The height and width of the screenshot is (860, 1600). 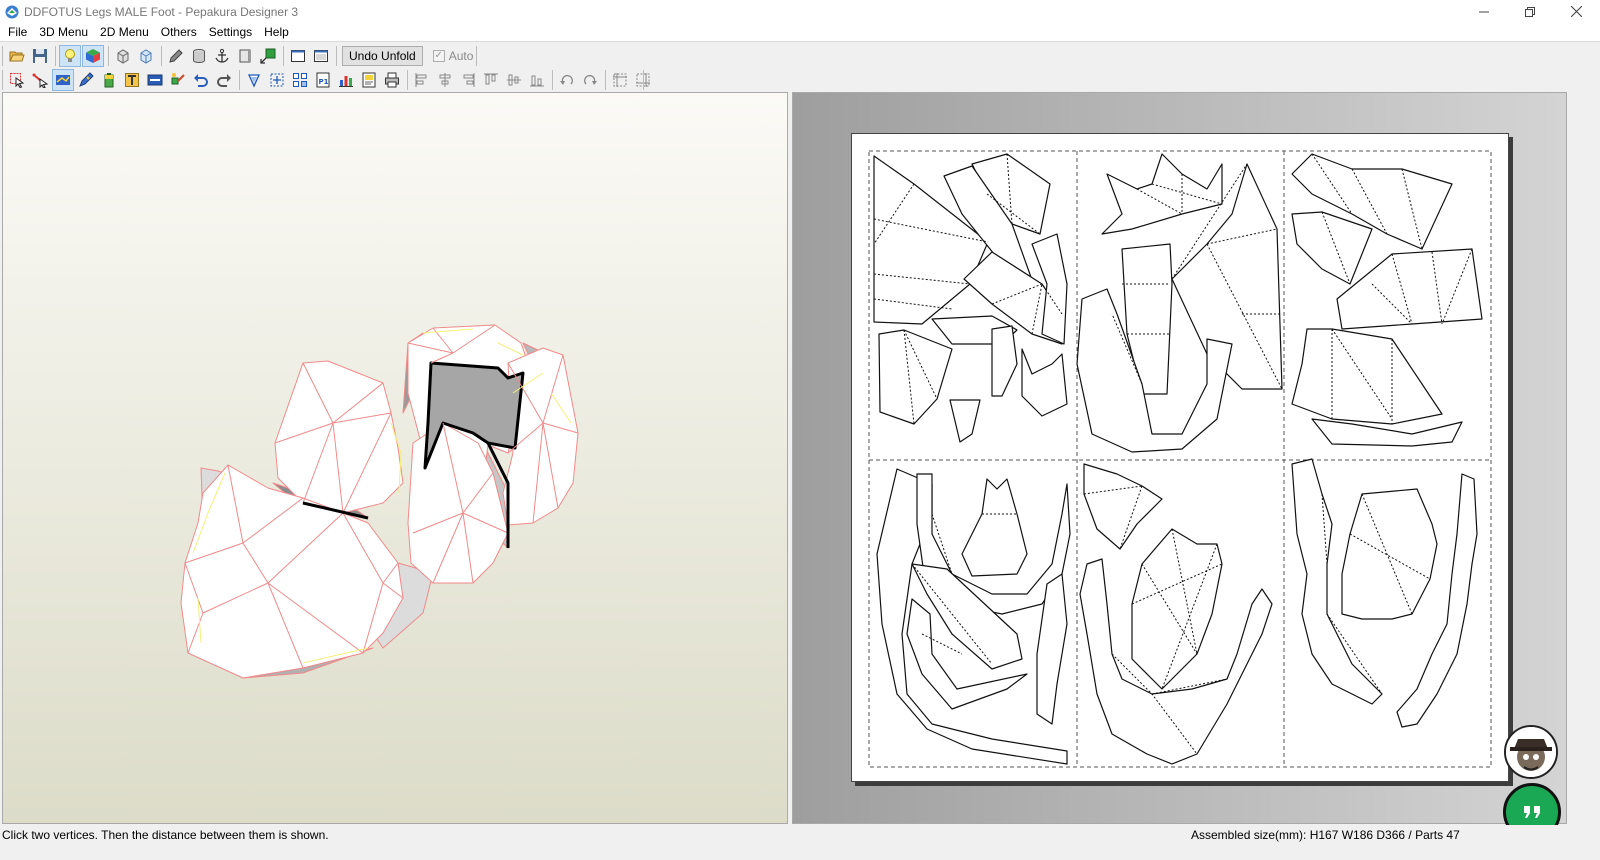 I want to click on restore-icon, so click(x=1530, y=11).